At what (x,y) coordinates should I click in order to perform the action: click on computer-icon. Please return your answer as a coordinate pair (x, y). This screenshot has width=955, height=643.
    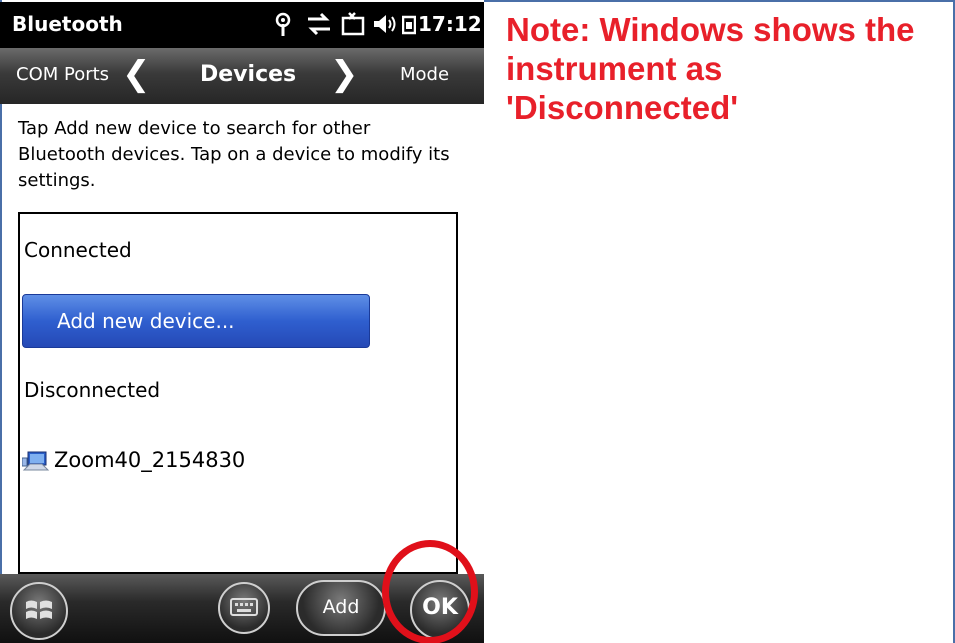
    Looking at the image, I should click on (35, 461).